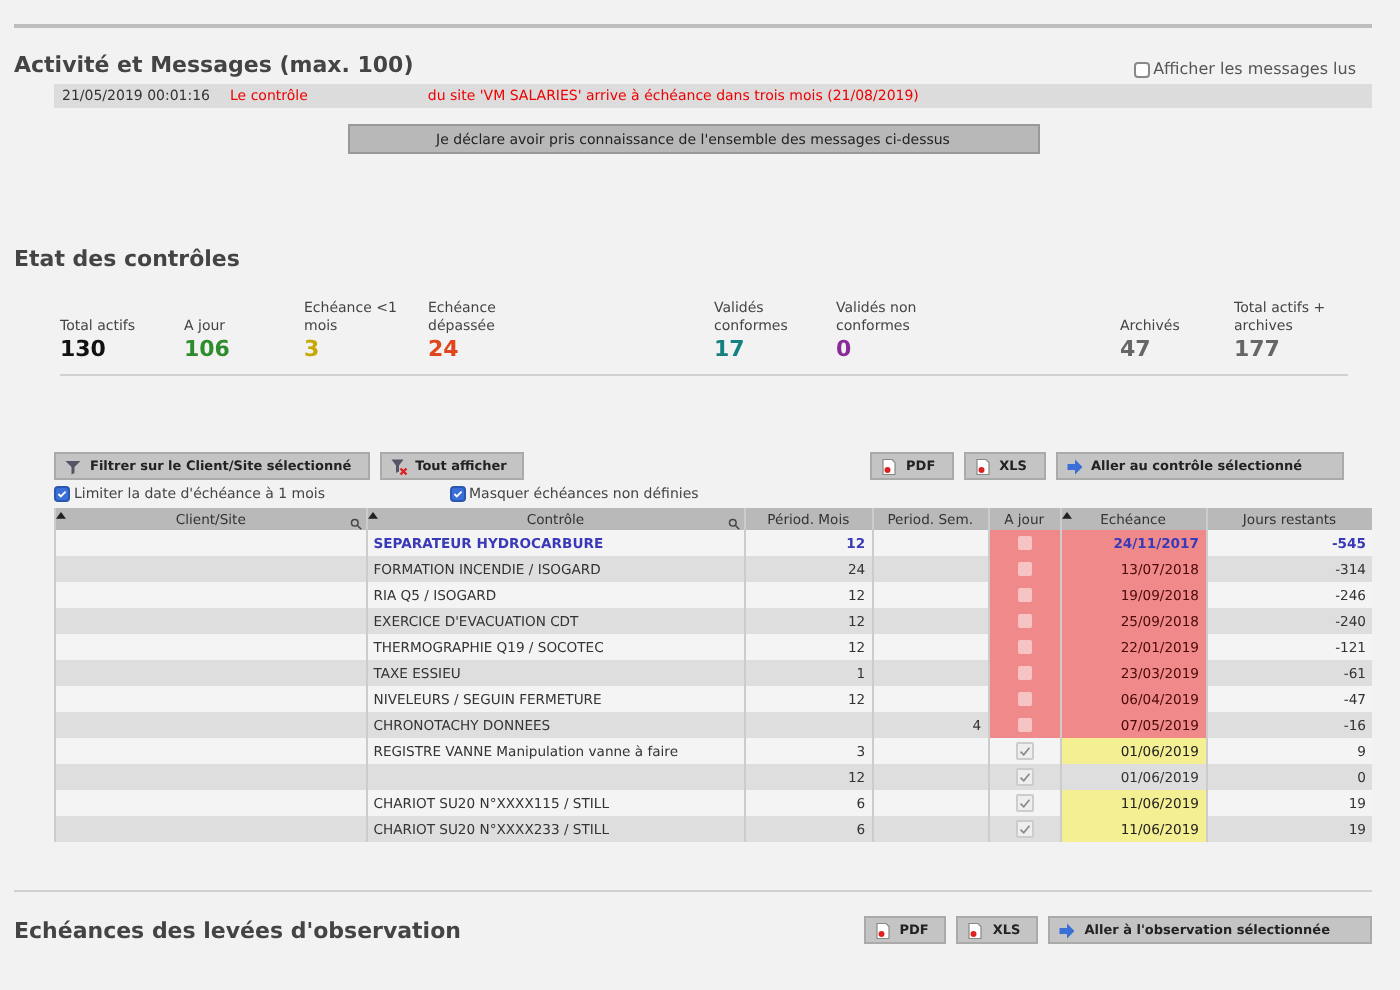  Describe the element at coordinates (1254, 69) in the screenshot. I see `checkbox-label: Afficher les messages lus` at that location.